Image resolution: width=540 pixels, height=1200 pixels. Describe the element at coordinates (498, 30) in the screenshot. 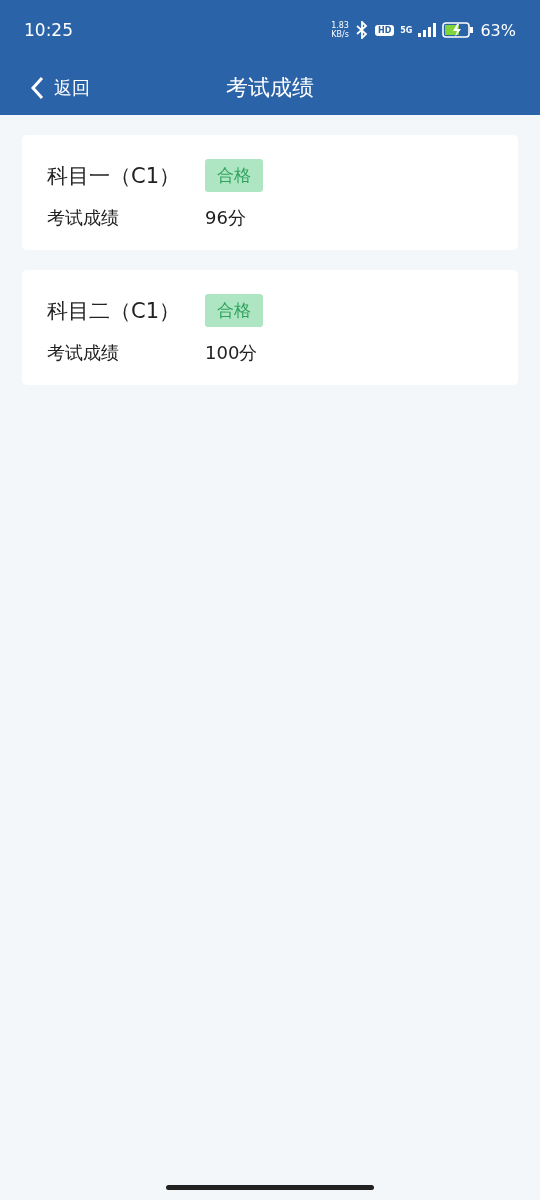

I see `battery-percent: 63%` at that location.